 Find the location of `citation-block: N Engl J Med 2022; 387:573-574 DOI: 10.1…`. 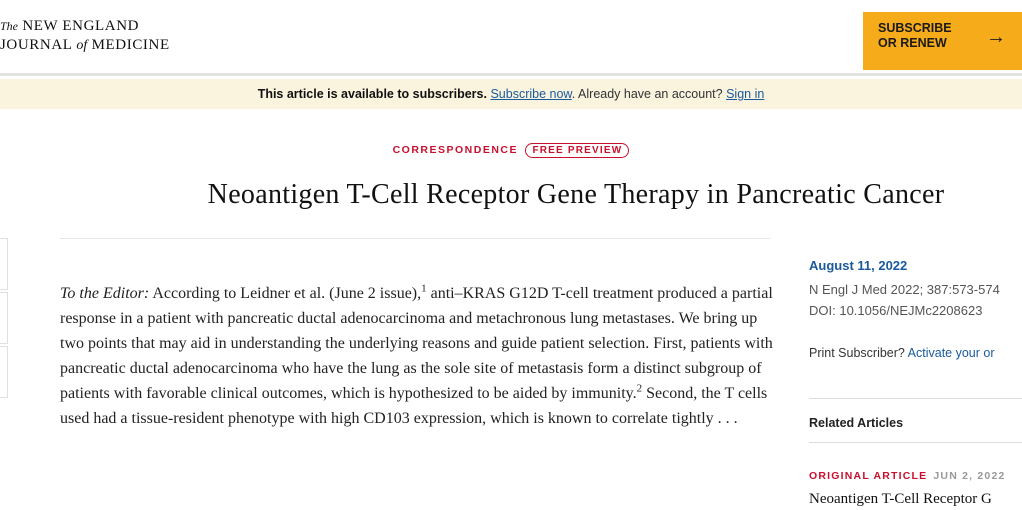

citation-block: N Engl J Med 2022; 387:573-574 DOI: 10.1… is located at coordinates (904, 300).